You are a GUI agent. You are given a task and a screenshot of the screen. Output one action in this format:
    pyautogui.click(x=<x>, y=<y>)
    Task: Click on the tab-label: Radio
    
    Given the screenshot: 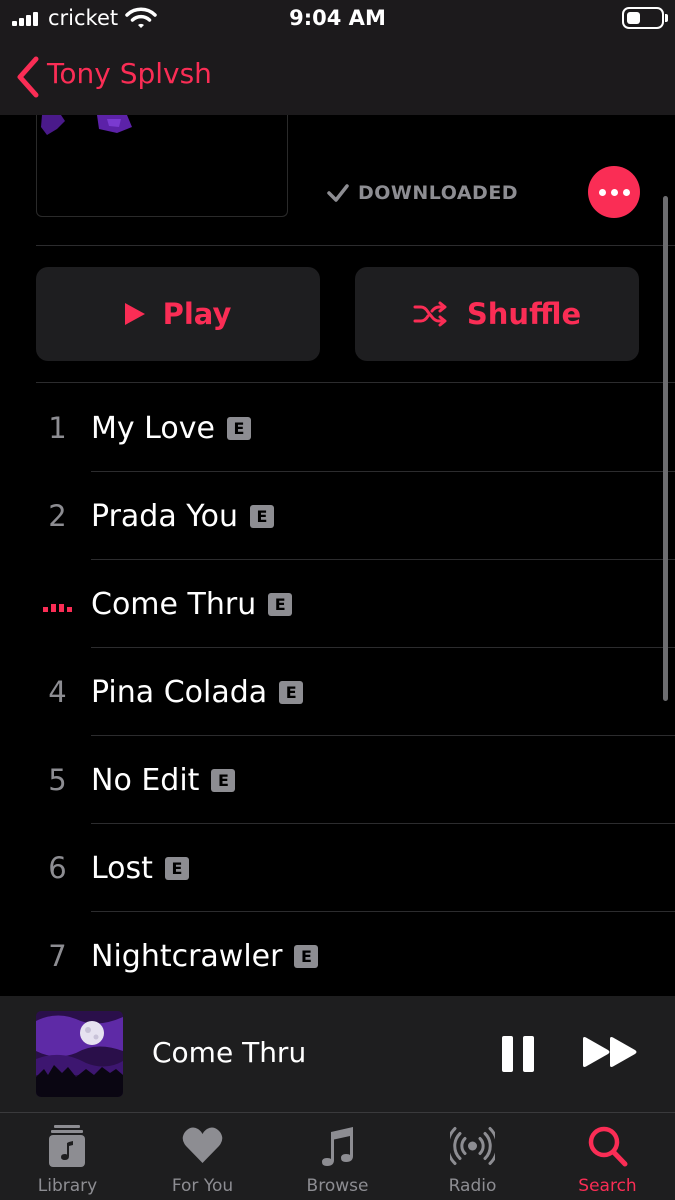 What is the action you would take?
    pyautogui.click(x=472, y=1186)
    